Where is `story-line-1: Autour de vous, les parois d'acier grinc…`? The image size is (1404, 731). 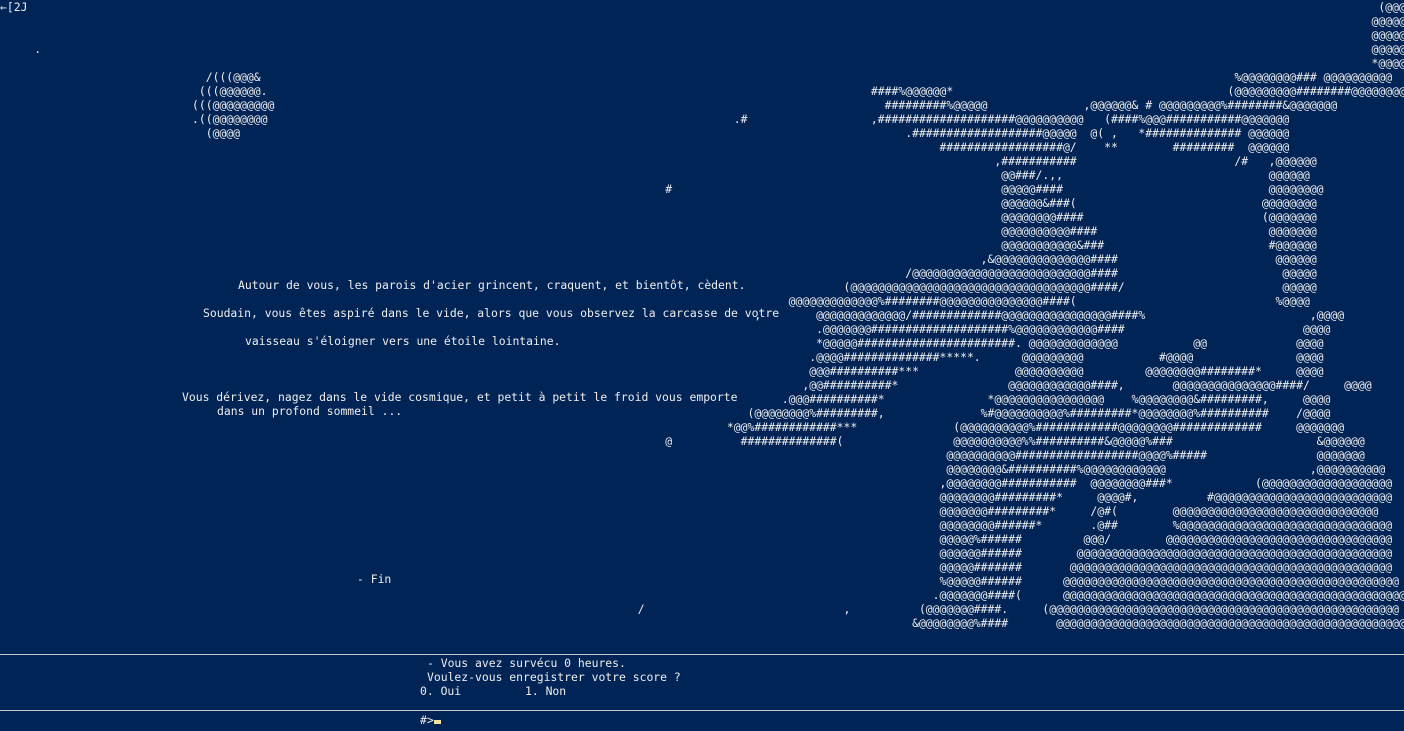
story-line-1: Autour de vous, les parois d'acier grinc… is located at coordinates (492, 285).